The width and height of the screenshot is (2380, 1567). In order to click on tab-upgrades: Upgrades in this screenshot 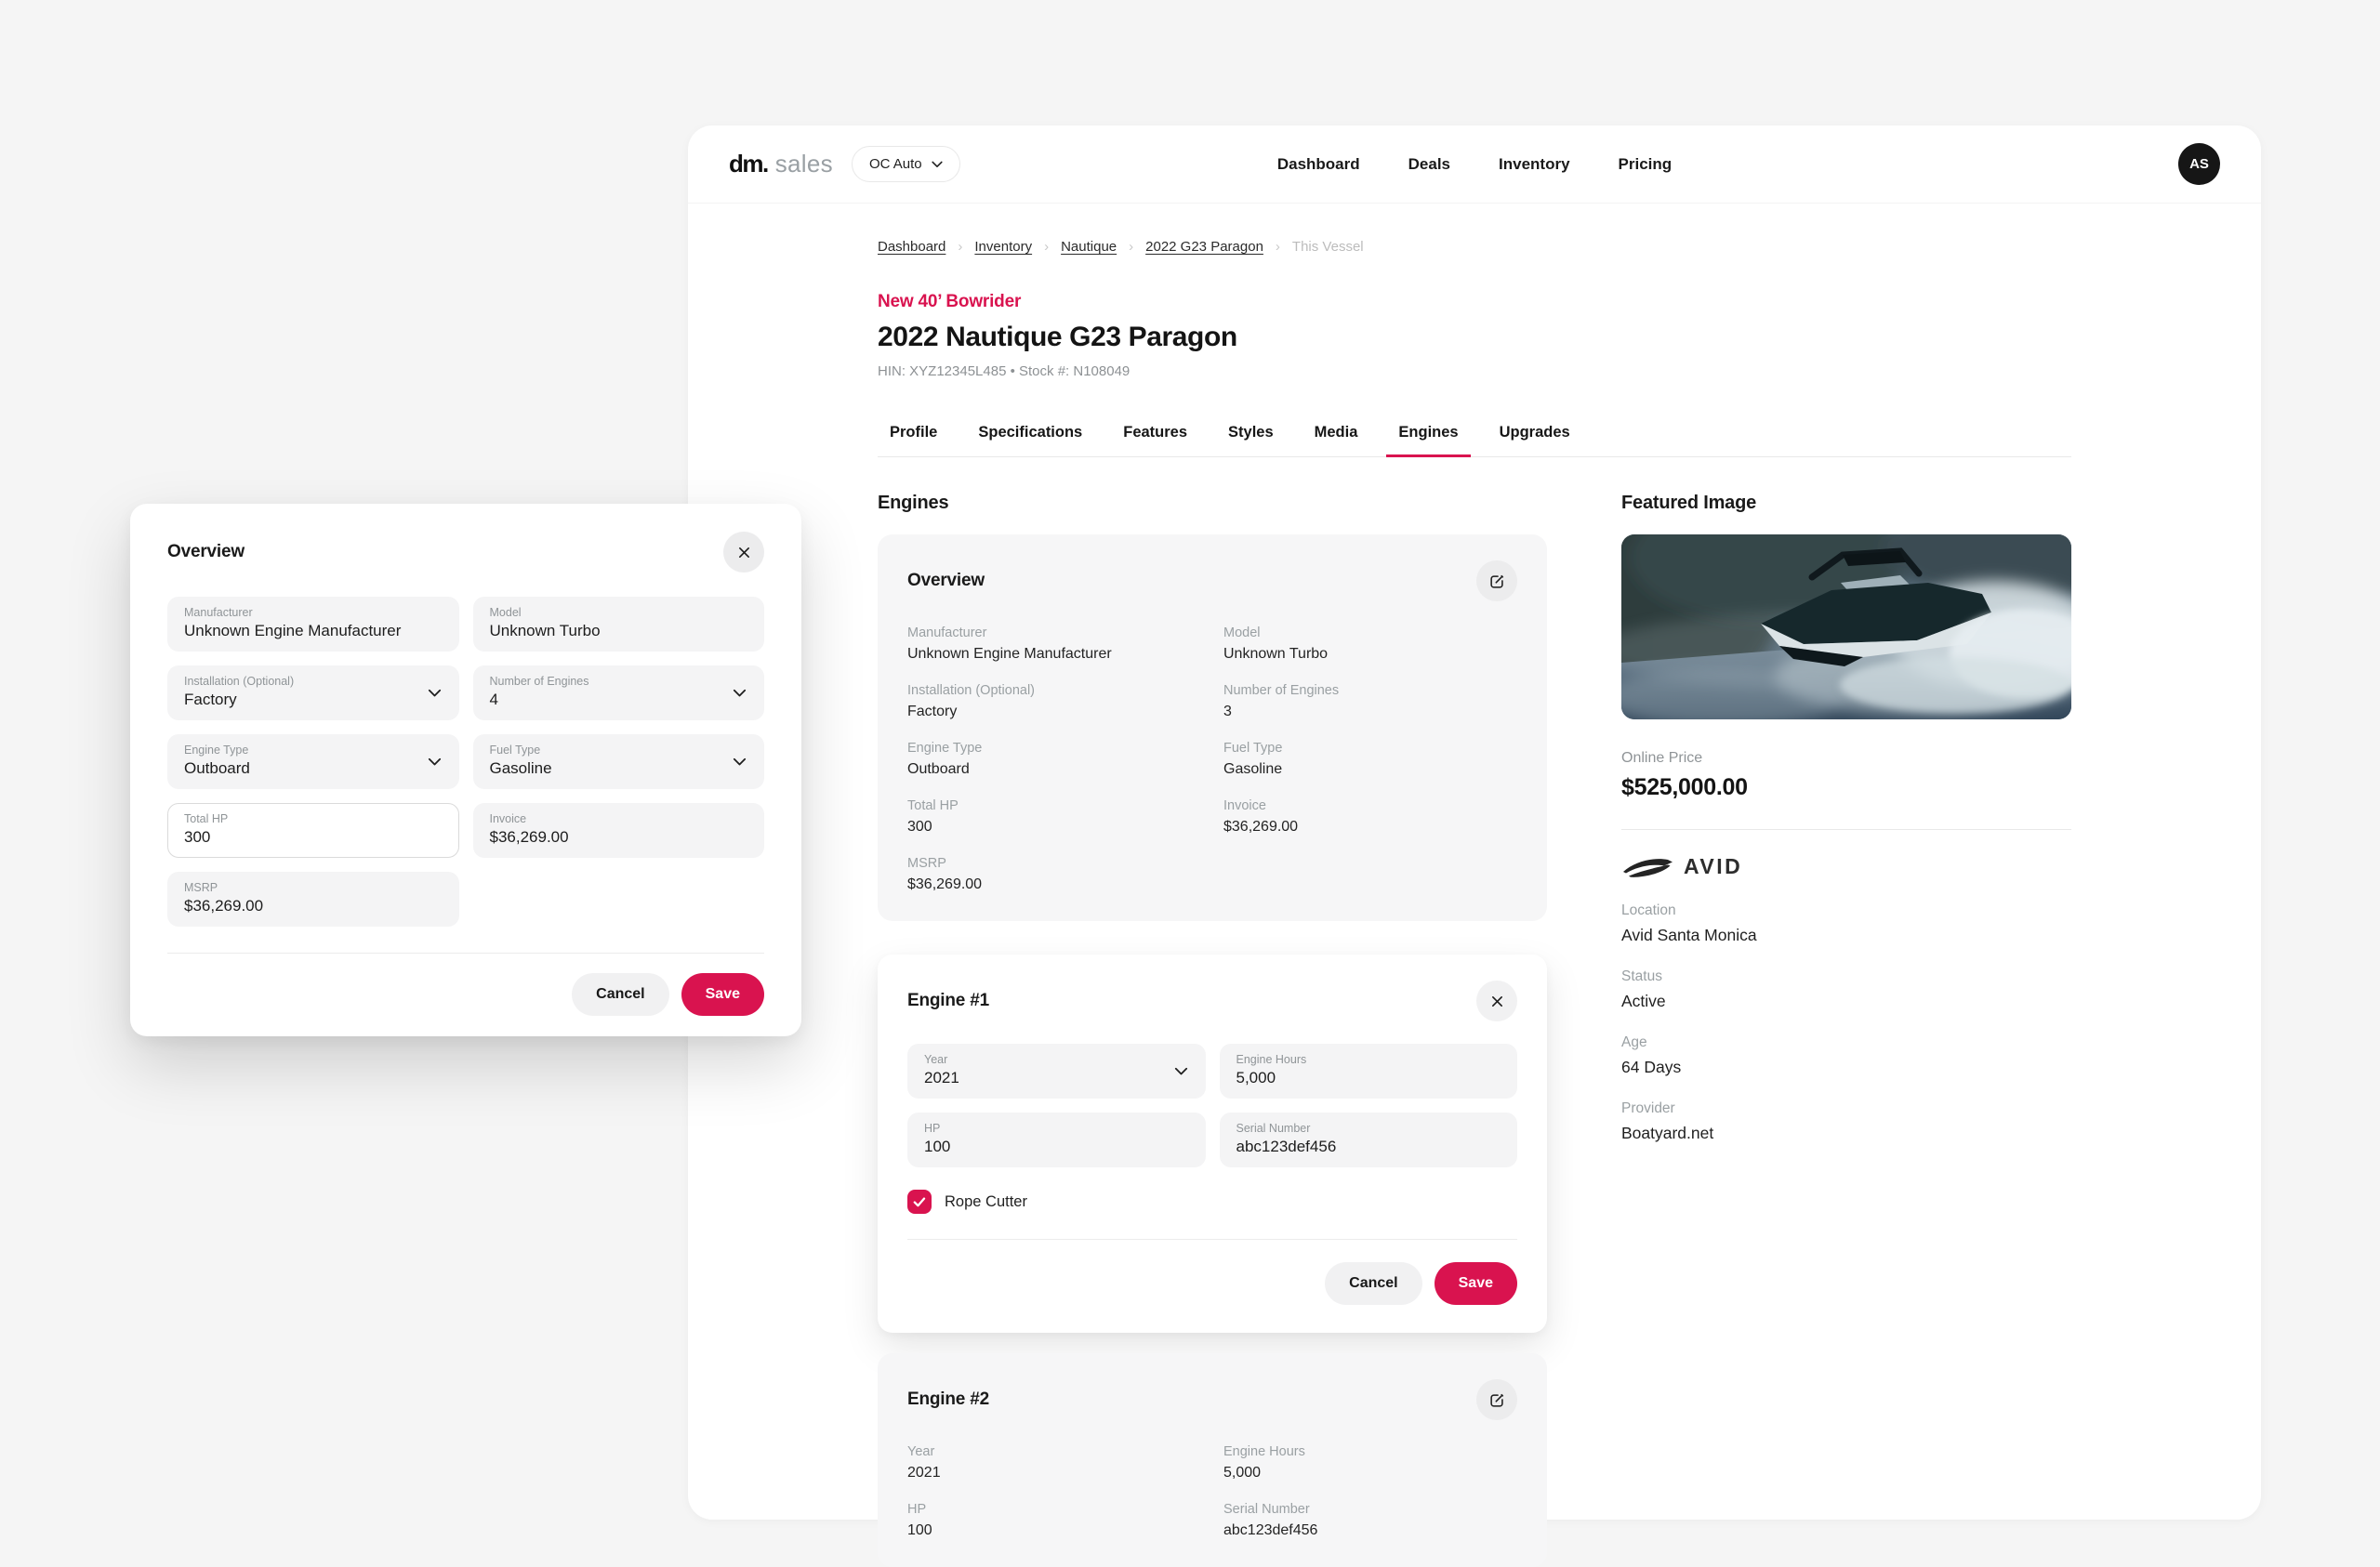, I will do `click(1535, 440)`.